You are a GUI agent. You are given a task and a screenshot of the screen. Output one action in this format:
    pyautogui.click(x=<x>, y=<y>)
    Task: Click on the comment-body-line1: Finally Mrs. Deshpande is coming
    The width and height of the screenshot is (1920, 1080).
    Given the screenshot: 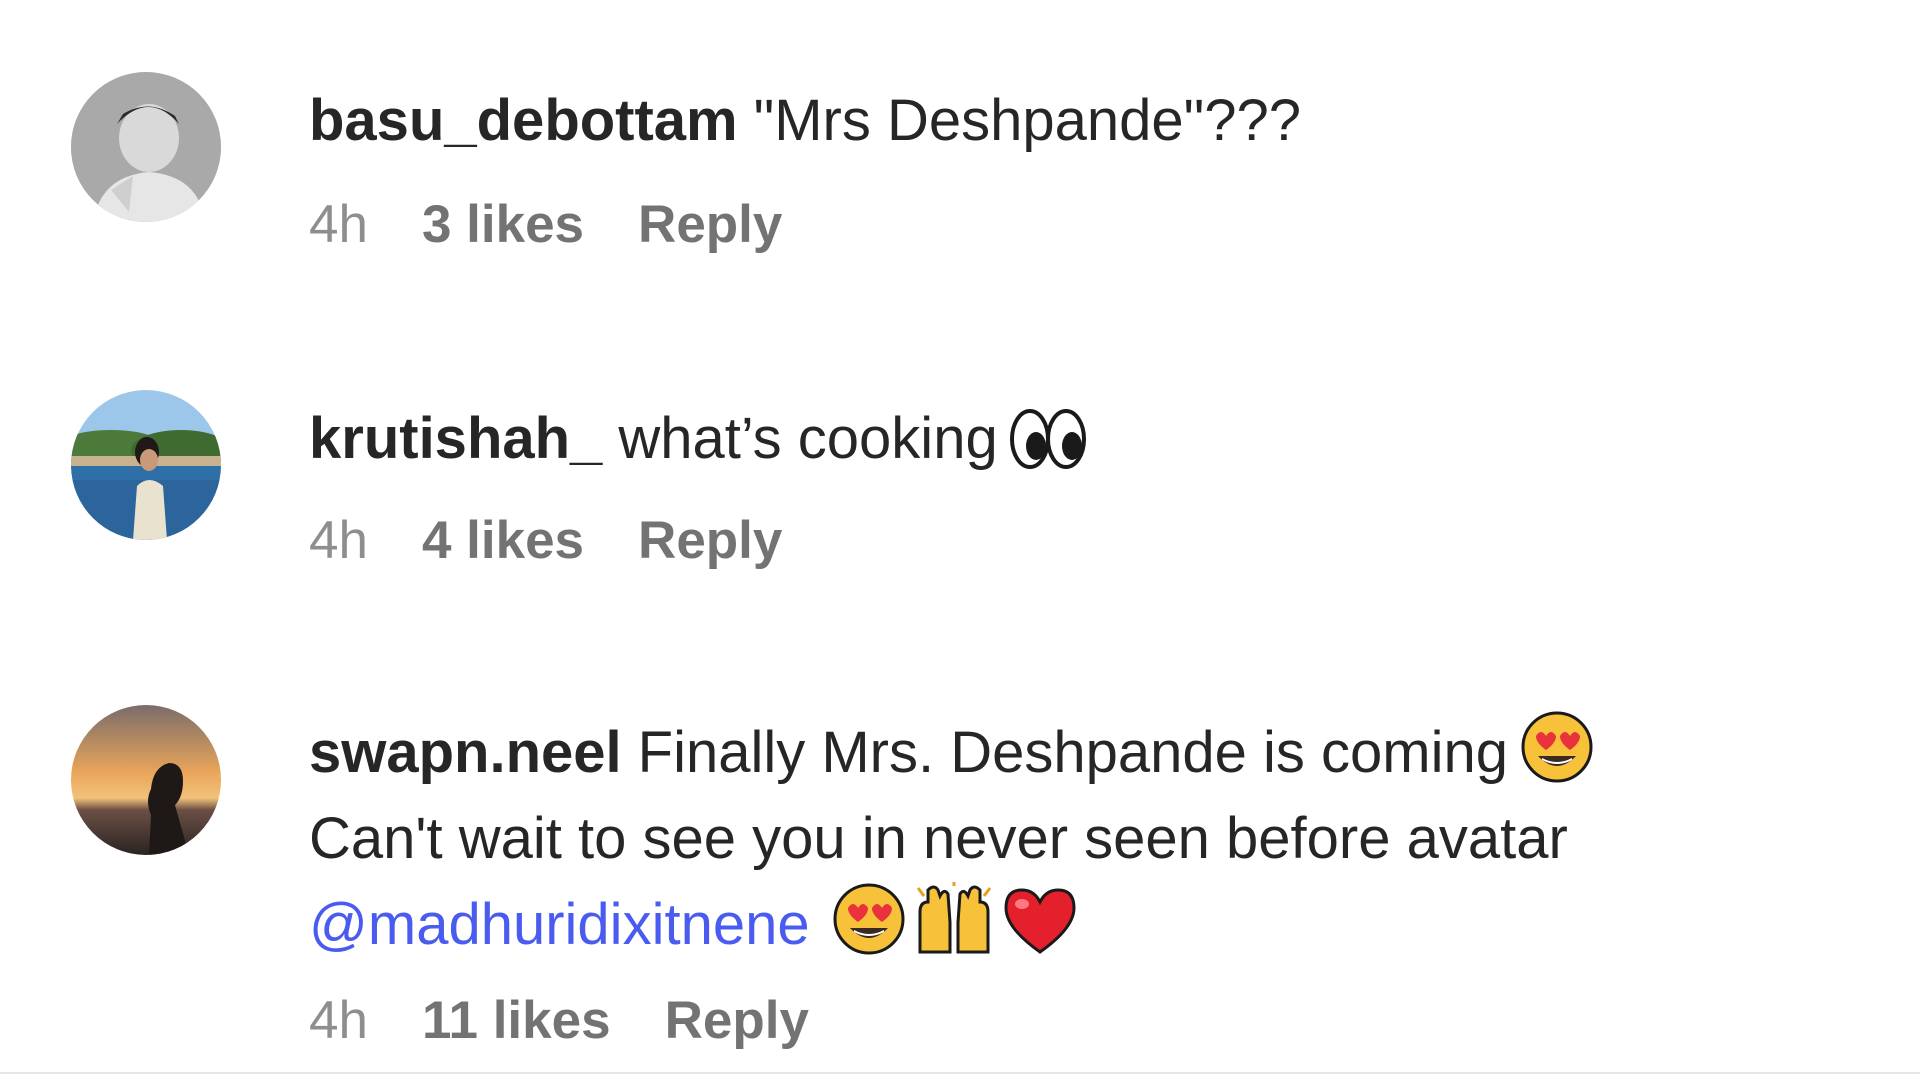 What is the action you would take?
    pyautogui.click(x=1072, y=752)
    